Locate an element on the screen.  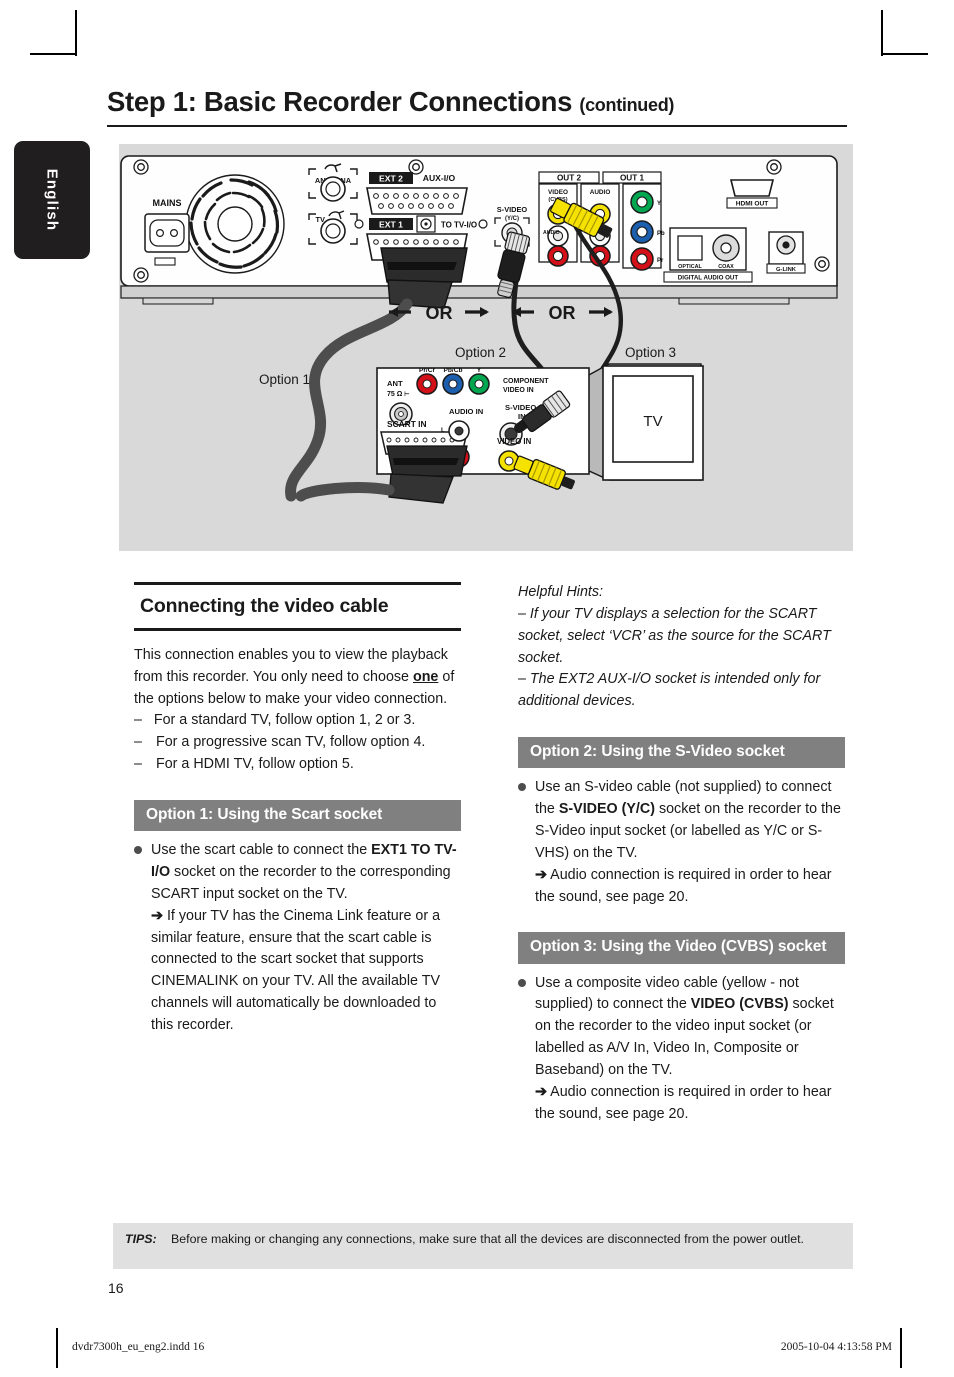
label-tv-ohm: 75 Ω ⊢ is located at coordinates (398, 394).